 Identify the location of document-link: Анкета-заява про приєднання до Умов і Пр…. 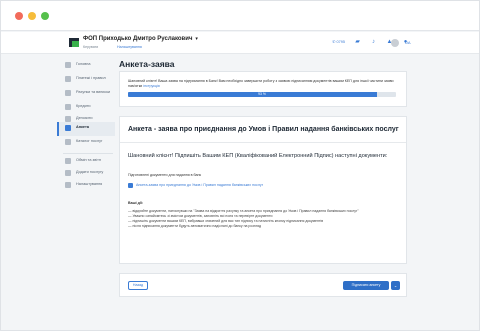
(199, 185).